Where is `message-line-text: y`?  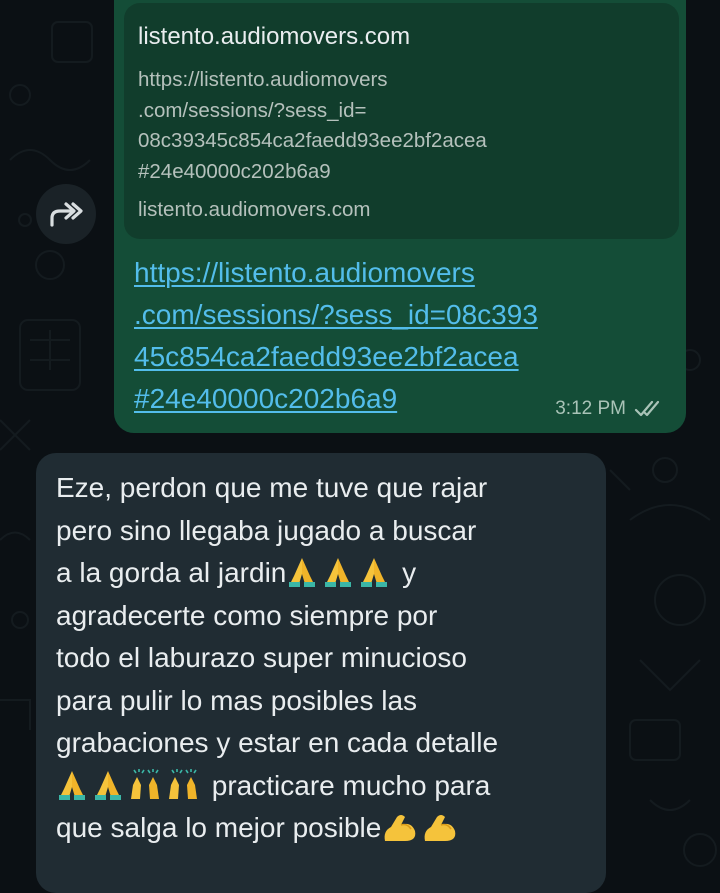 message-line-text: y is located at coordinates (405, 572).